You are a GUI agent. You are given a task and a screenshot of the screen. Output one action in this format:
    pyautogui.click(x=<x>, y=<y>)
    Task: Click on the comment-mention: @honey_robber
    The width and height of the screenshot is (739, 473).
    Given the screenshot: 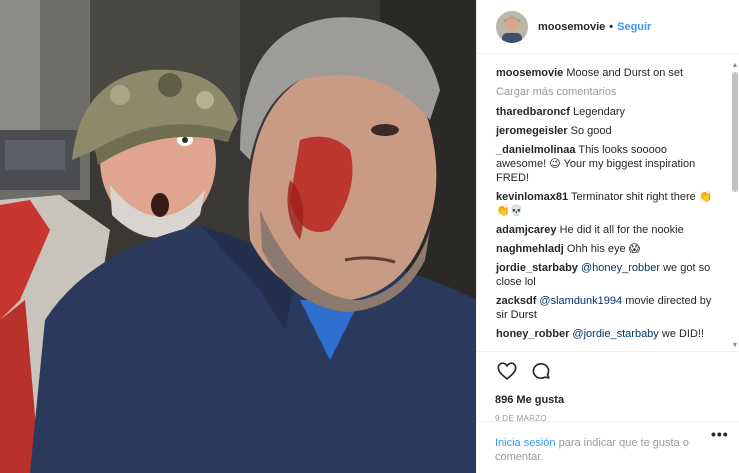 What is the action you would take?
    pyautogui.click(x=620, y=268)
    